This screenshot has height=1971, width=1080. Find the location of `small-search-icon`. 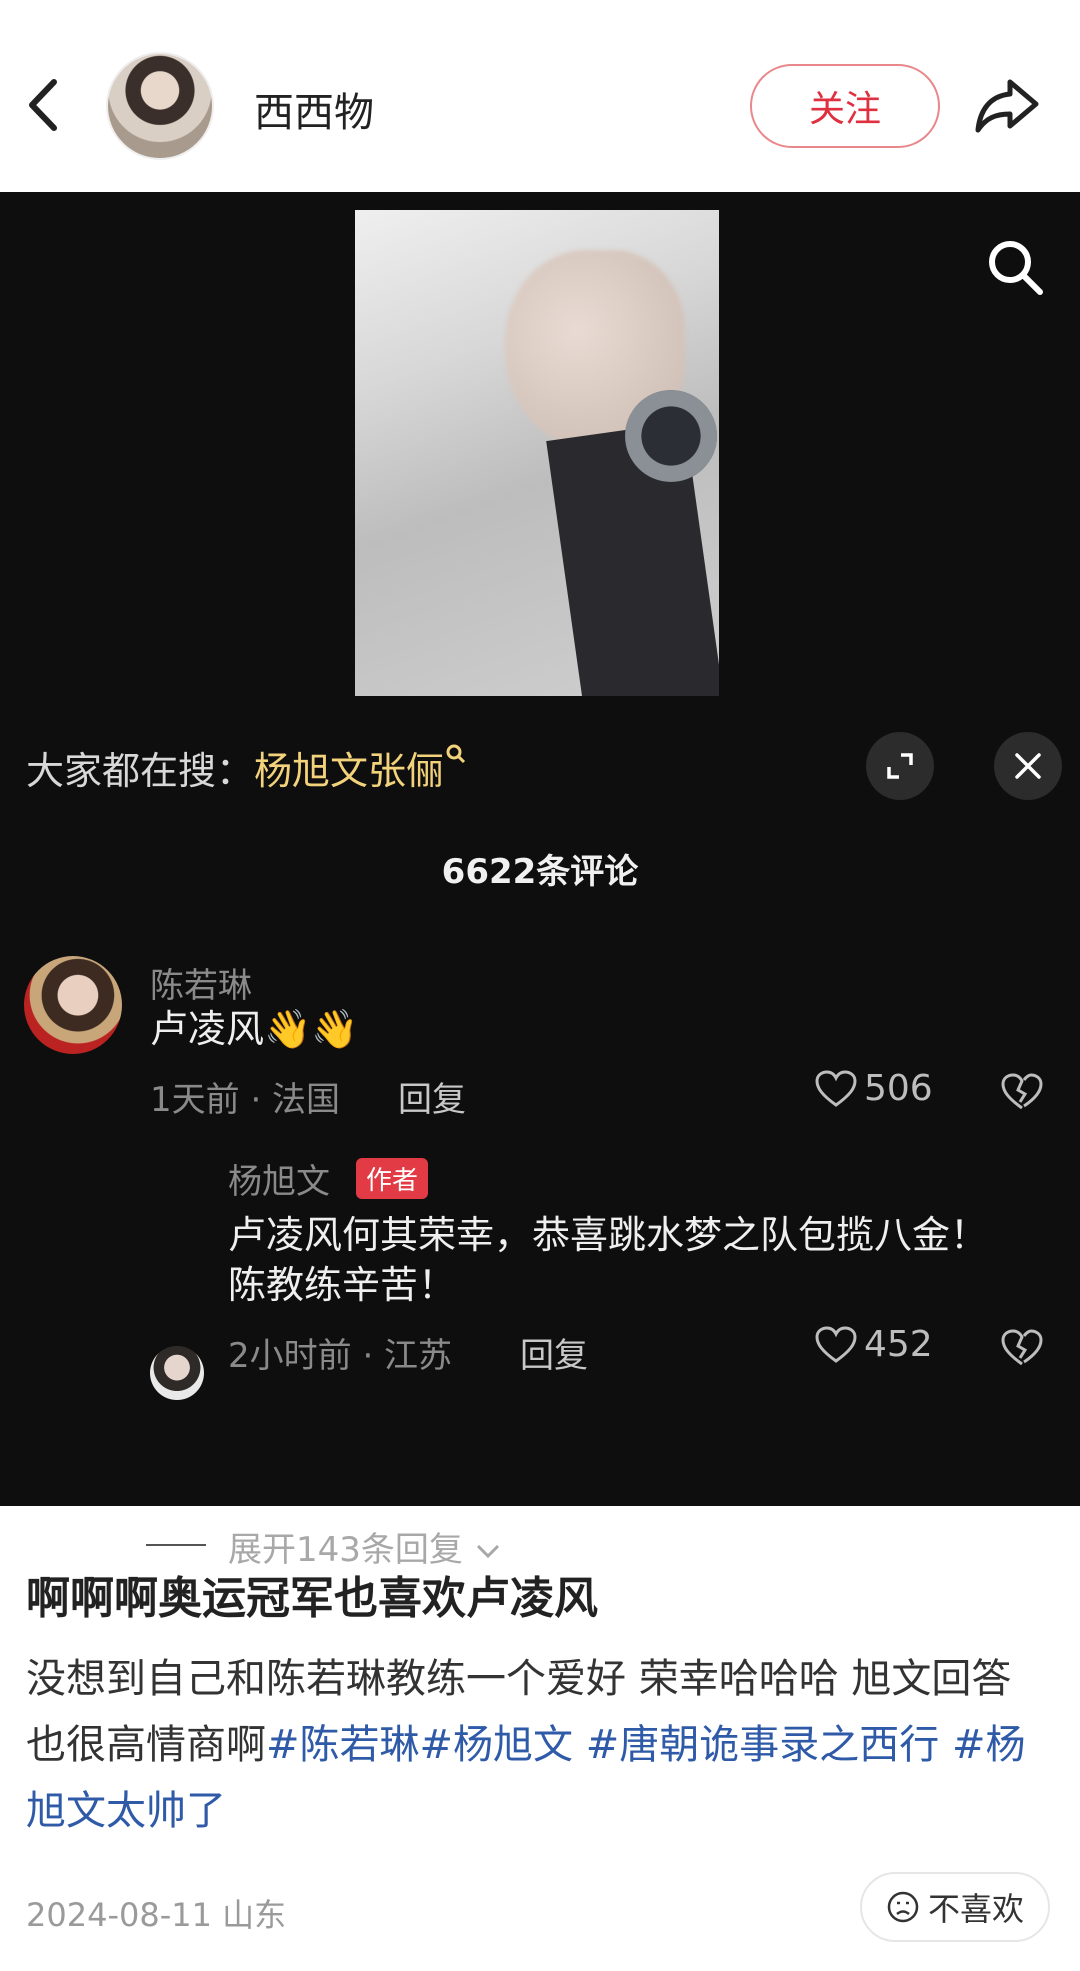

small-search-icon is located at coordinates (456, 754).